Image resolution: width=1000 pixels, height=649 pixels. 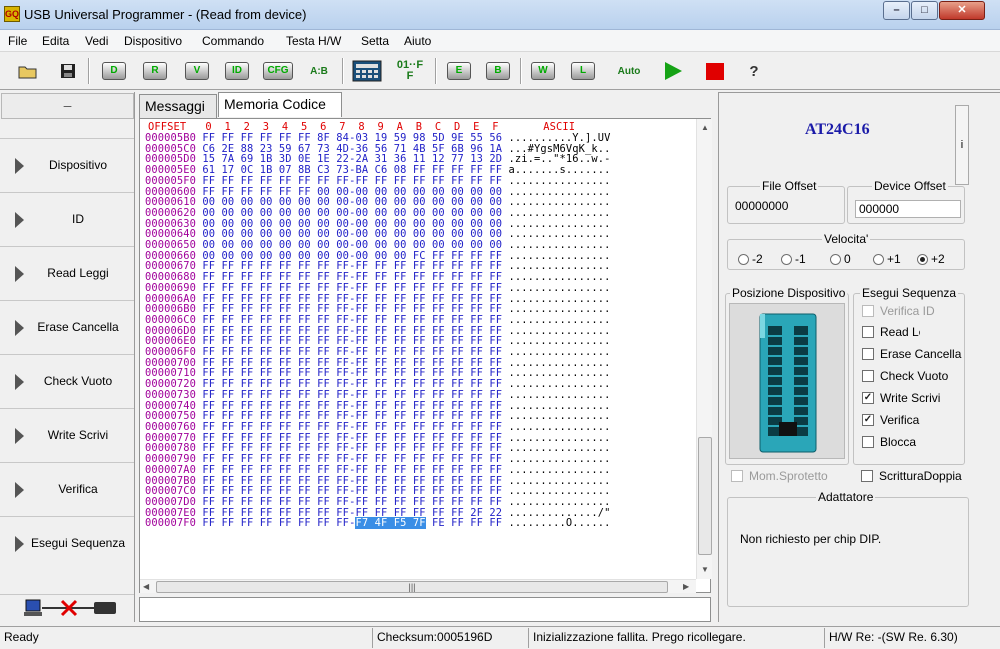 I want to click on speed-radio-0: 0, so click(x=840, y=259).